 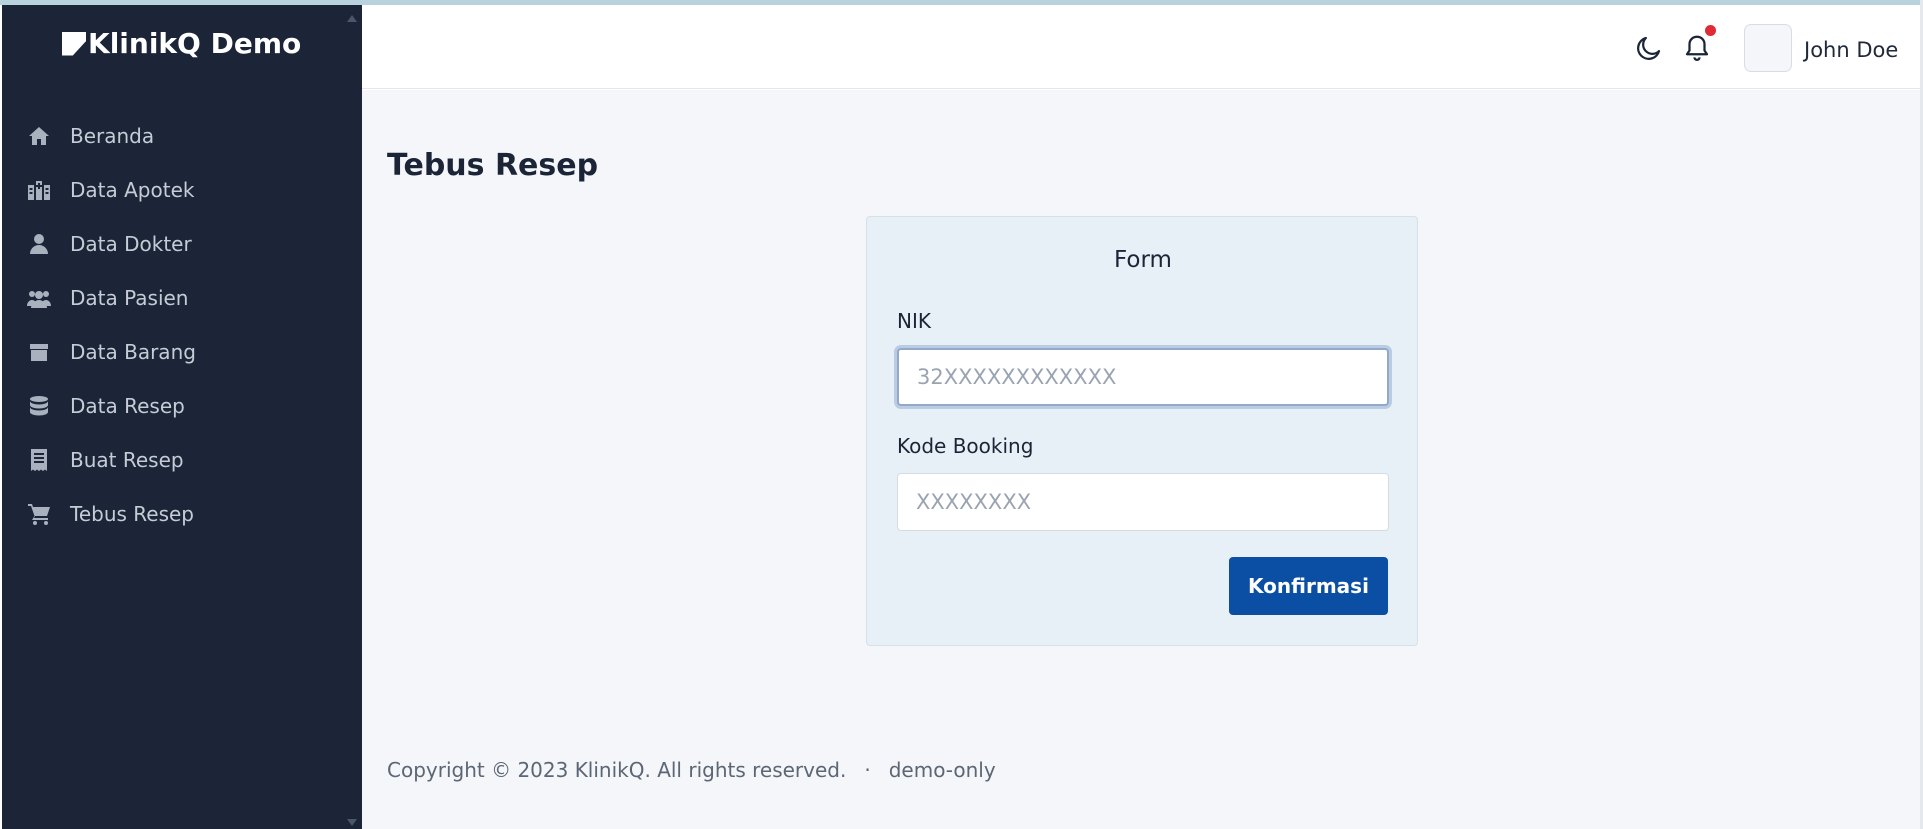 I want to click on logo-mark-icon, so click(x=74, y=43).